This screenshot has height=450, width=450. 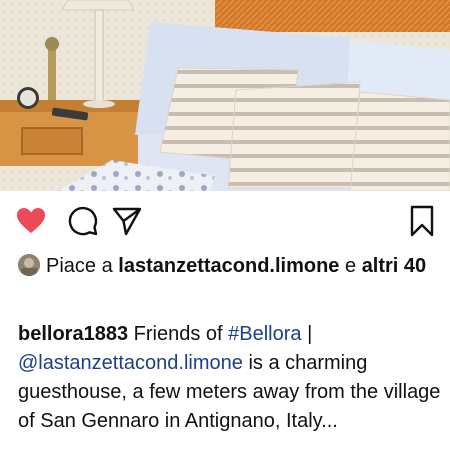 What do you see at coordinates (422, 221) in the screenshot?
I see `bookmark-icon` at bounding box center [422, 221].